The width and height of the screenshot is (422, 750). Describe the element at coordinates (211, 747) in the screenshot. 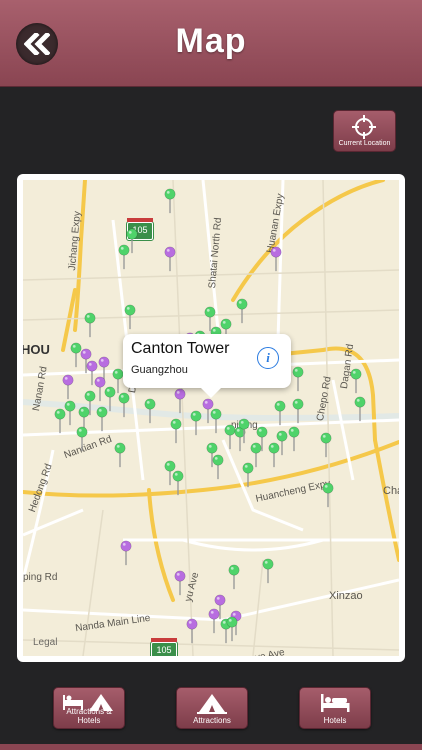

I see `bottom-accent-bar` at that location.